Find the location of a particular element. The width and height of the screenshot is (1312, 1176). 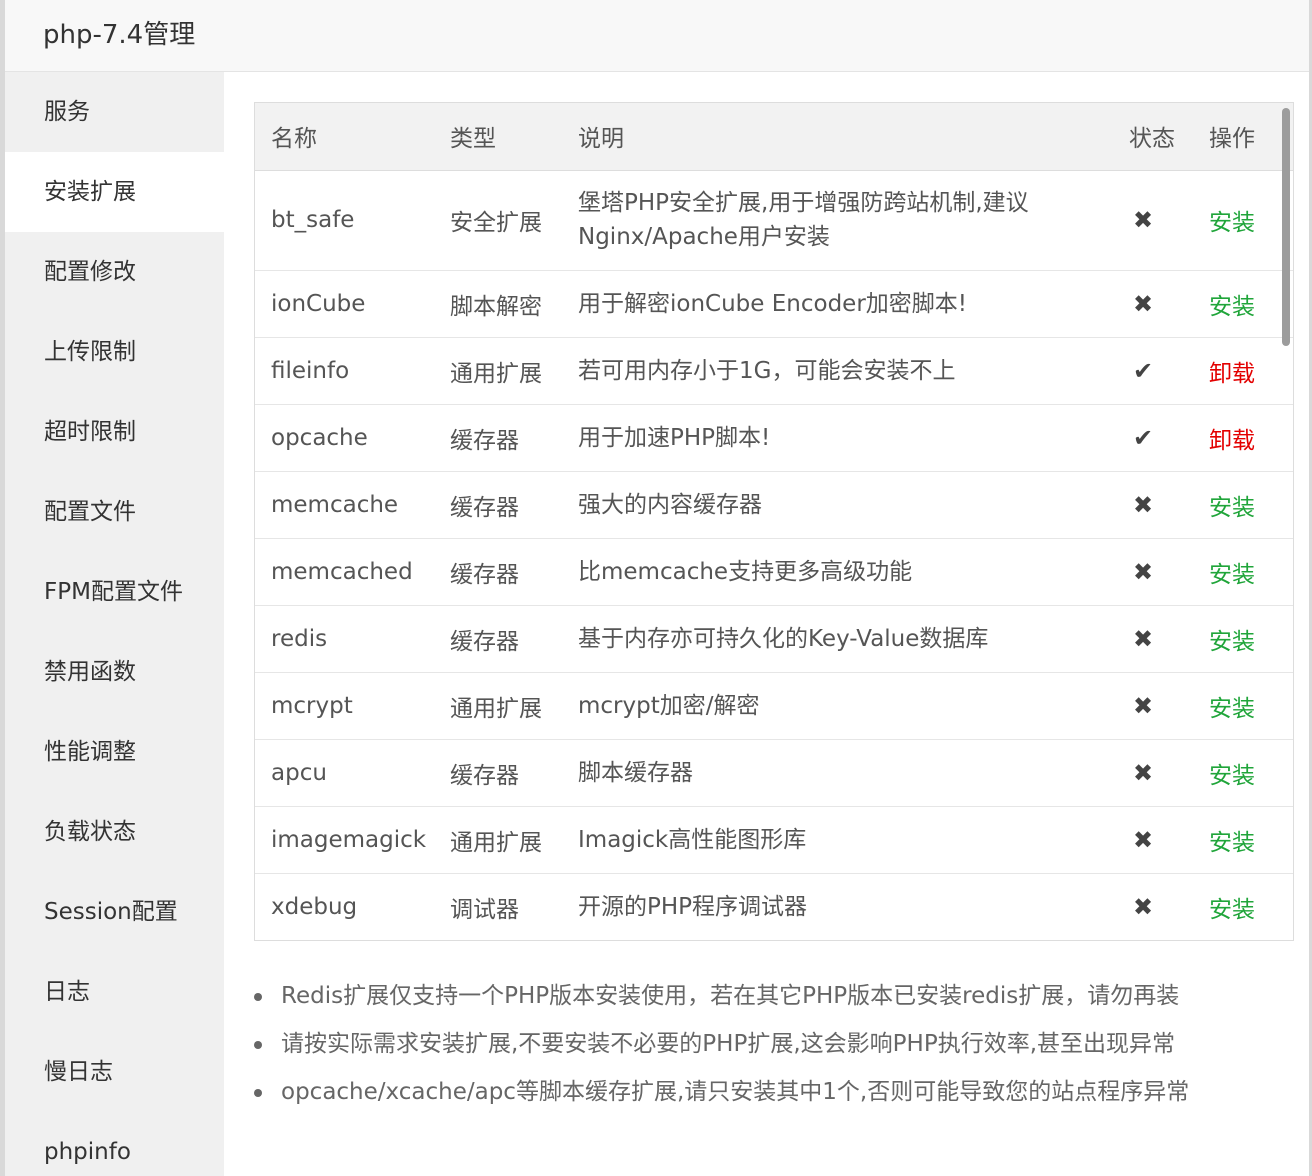

table-row: fileinfo 通用扩展 若可用内存小于1G，可能会安装不上 ✔ 卸载 is located at coordinates (774, 371).